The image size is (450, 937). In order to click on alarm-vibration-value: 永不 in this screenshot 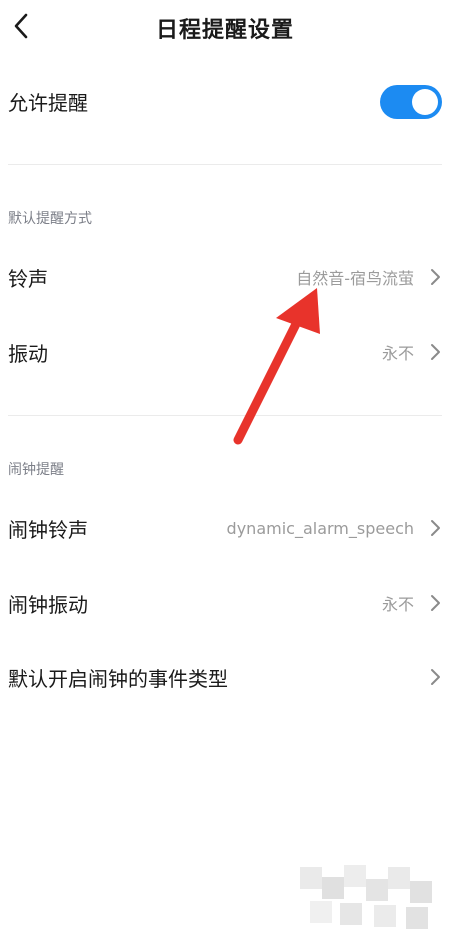, I will do `click(397, 604)`.